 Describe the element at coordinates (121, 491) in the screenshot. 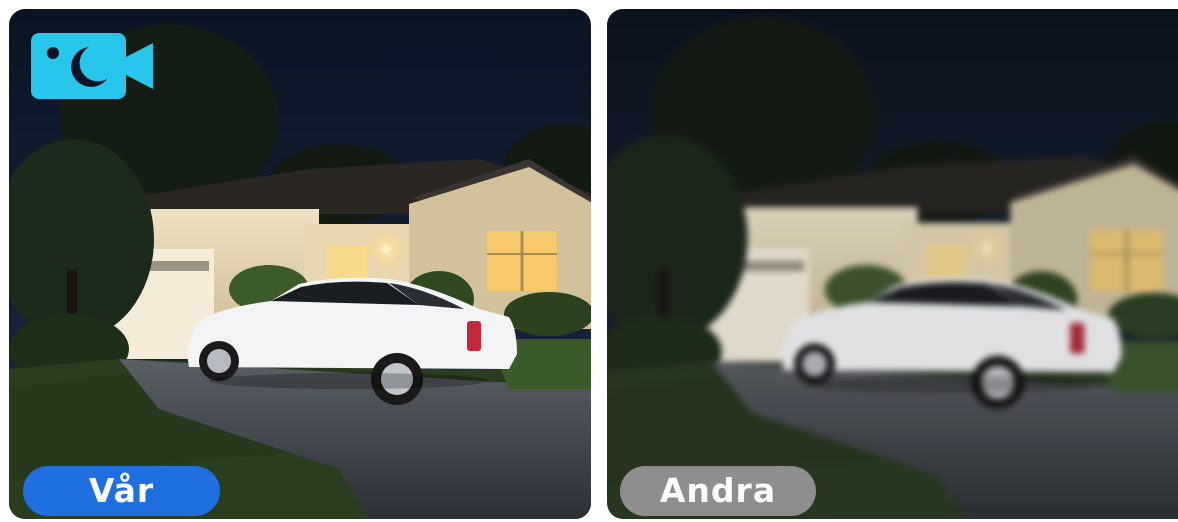

I see `our-product-label: Vår` at that location.